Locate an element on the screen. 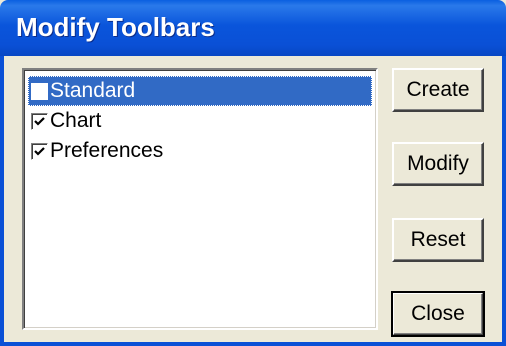 This screenshot has height=346, width=506. reset-button: Reset is located at coordinates (438, 240).